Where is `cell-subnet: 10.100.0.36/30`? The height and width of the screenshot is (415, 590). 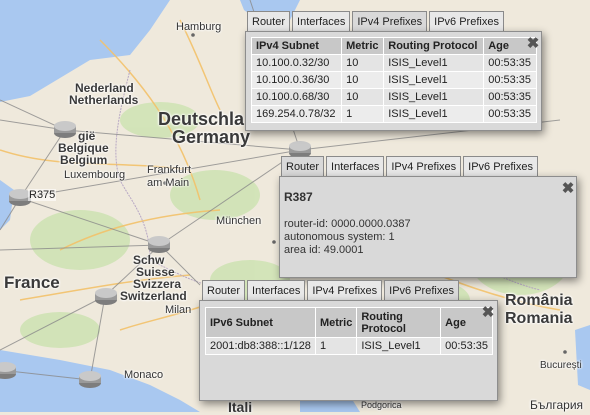
cell-subnet: 10.100.0.36/30 is located at coordinates (296, 80).